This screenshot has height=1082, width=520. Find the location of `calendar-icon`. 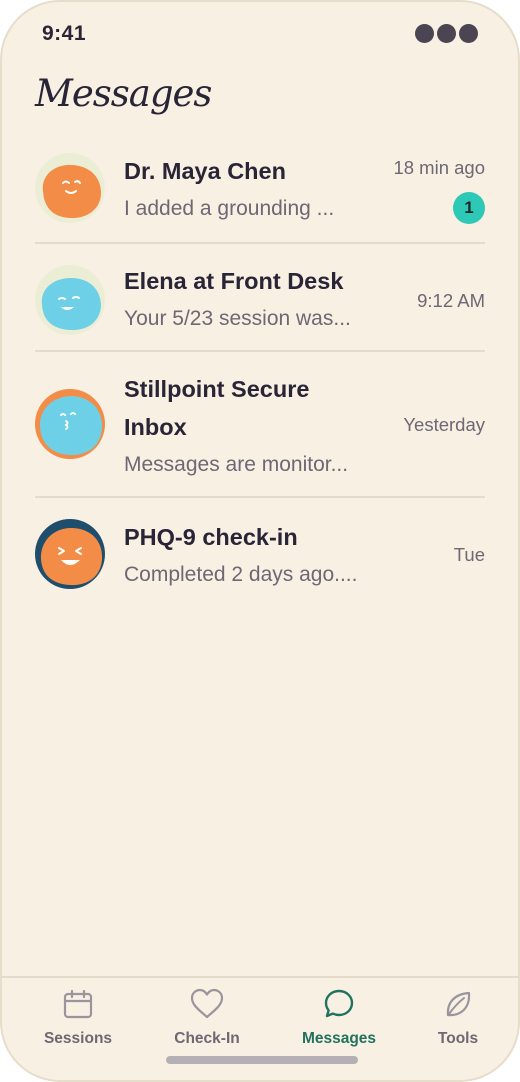

calendar-icon is located at coordinates (78, 1004).